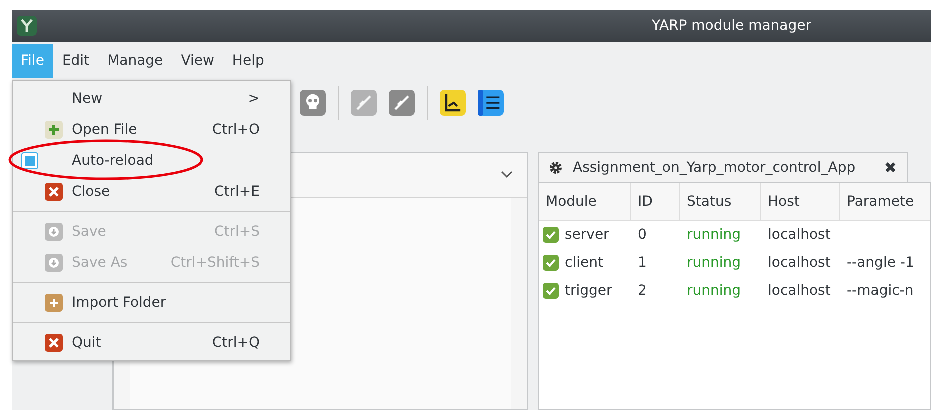 The width and height of the screenshot is (931, 410). What do you see at coordinates (507, 175) in the screenshot?
I see `chevron-icon` at bounding box center [507, 175].